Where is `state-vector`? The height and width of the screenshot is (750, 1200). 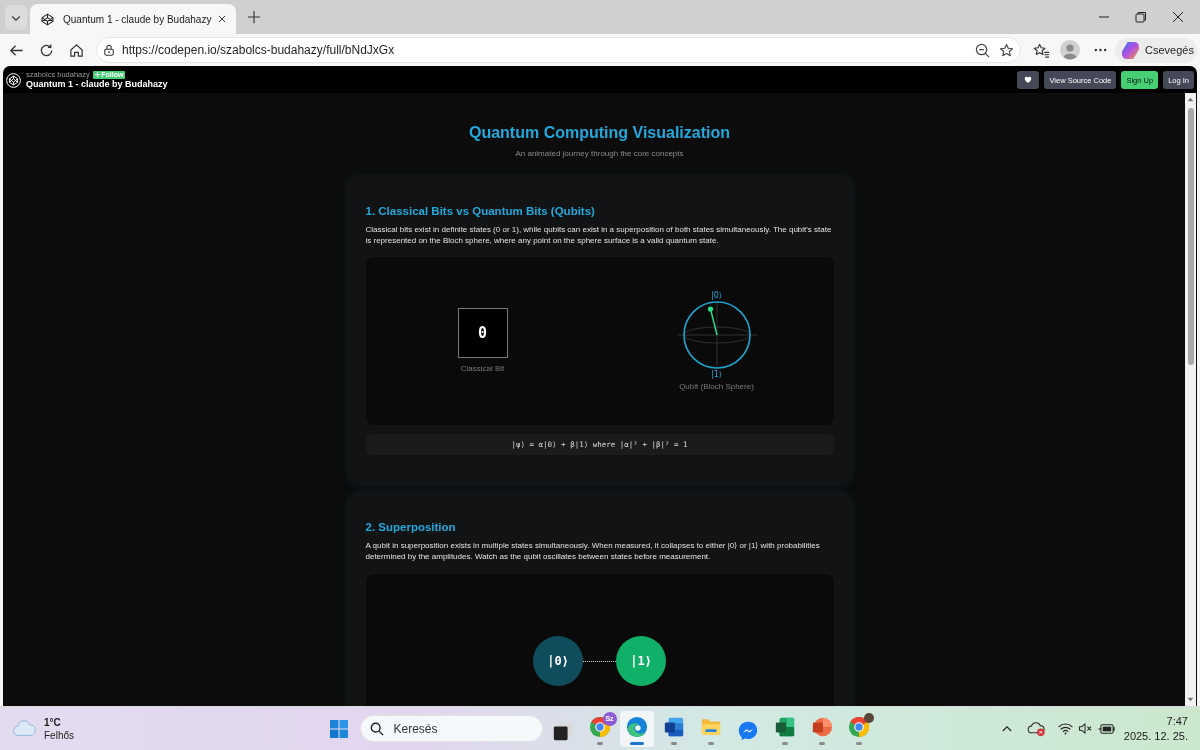
state-vector is located at coordinates (712, 320).